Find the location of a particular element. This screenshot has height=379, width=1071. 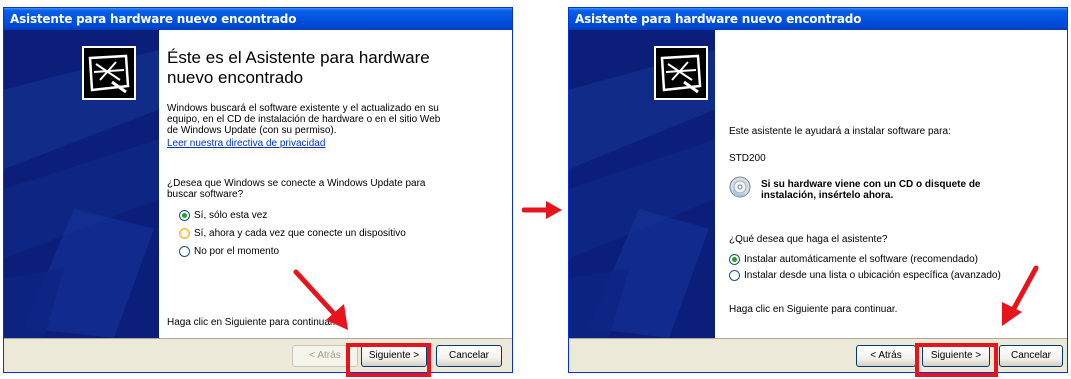

back-button: < Atrás is located at coordinates (886, 356).